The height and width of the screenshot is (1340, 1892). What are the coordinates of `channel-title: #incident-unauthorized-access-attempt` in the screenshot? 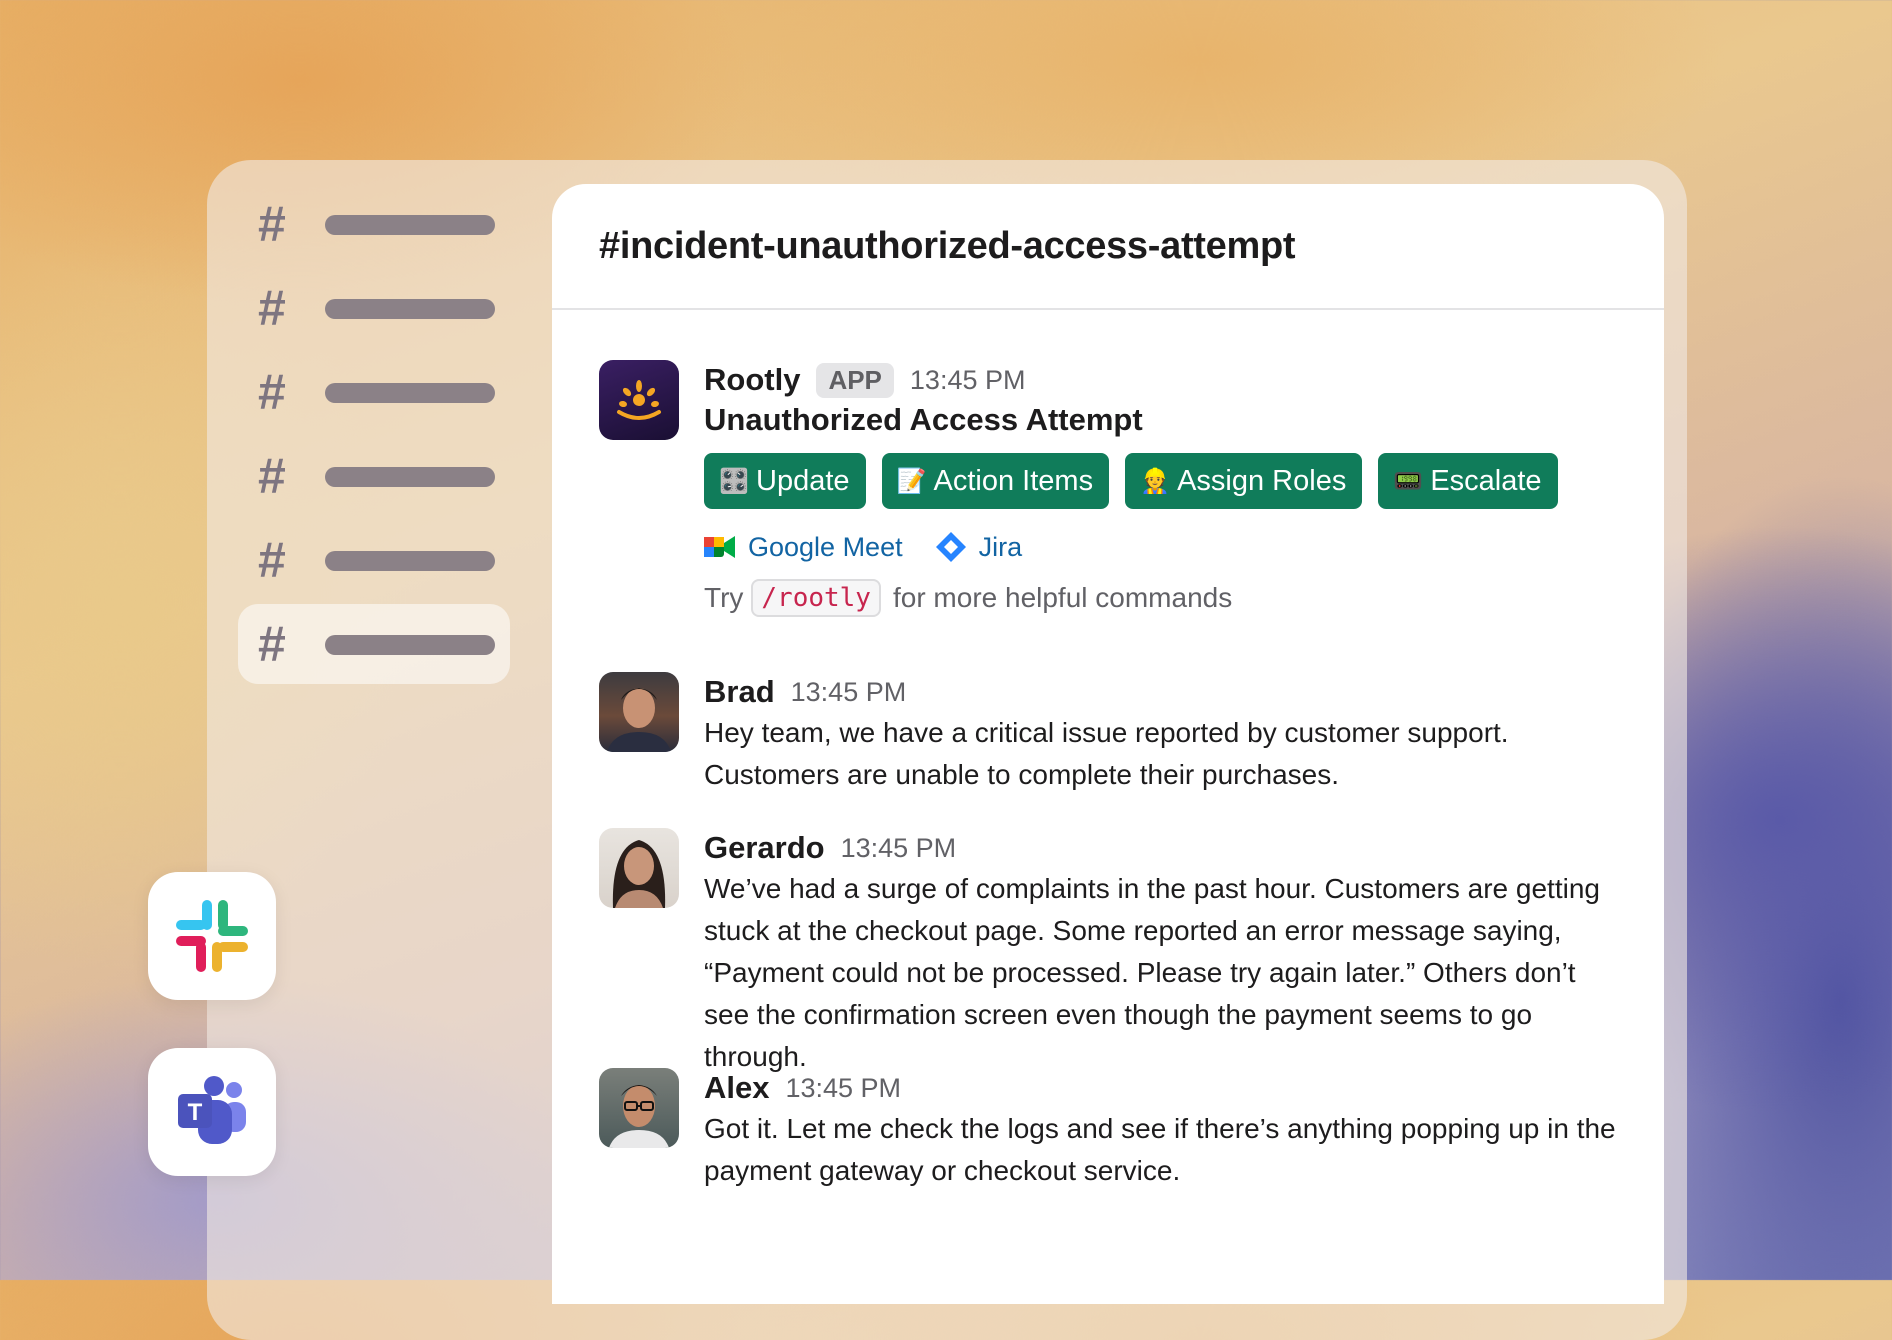 It's located at (947, 245).